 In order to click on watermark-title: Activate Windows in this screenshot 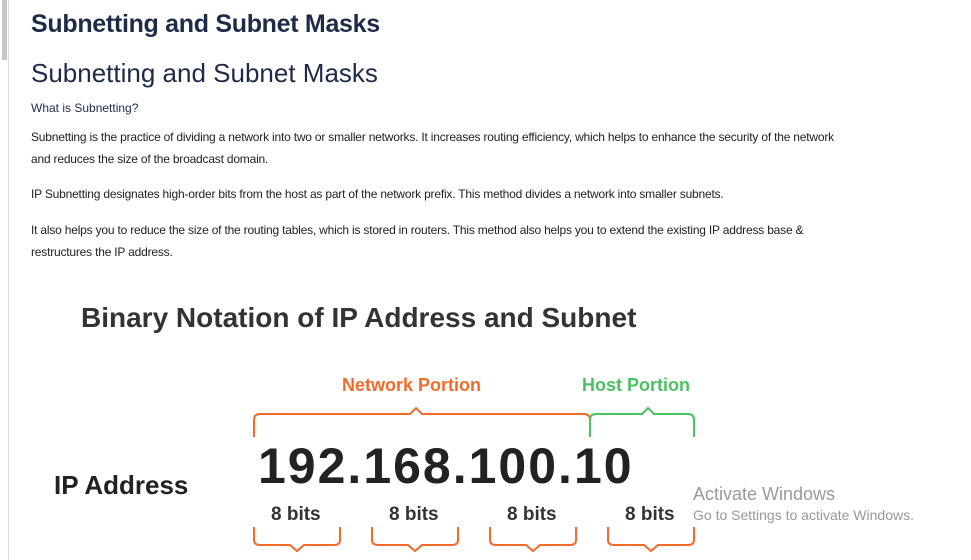, I will do `click(764, 494)`.